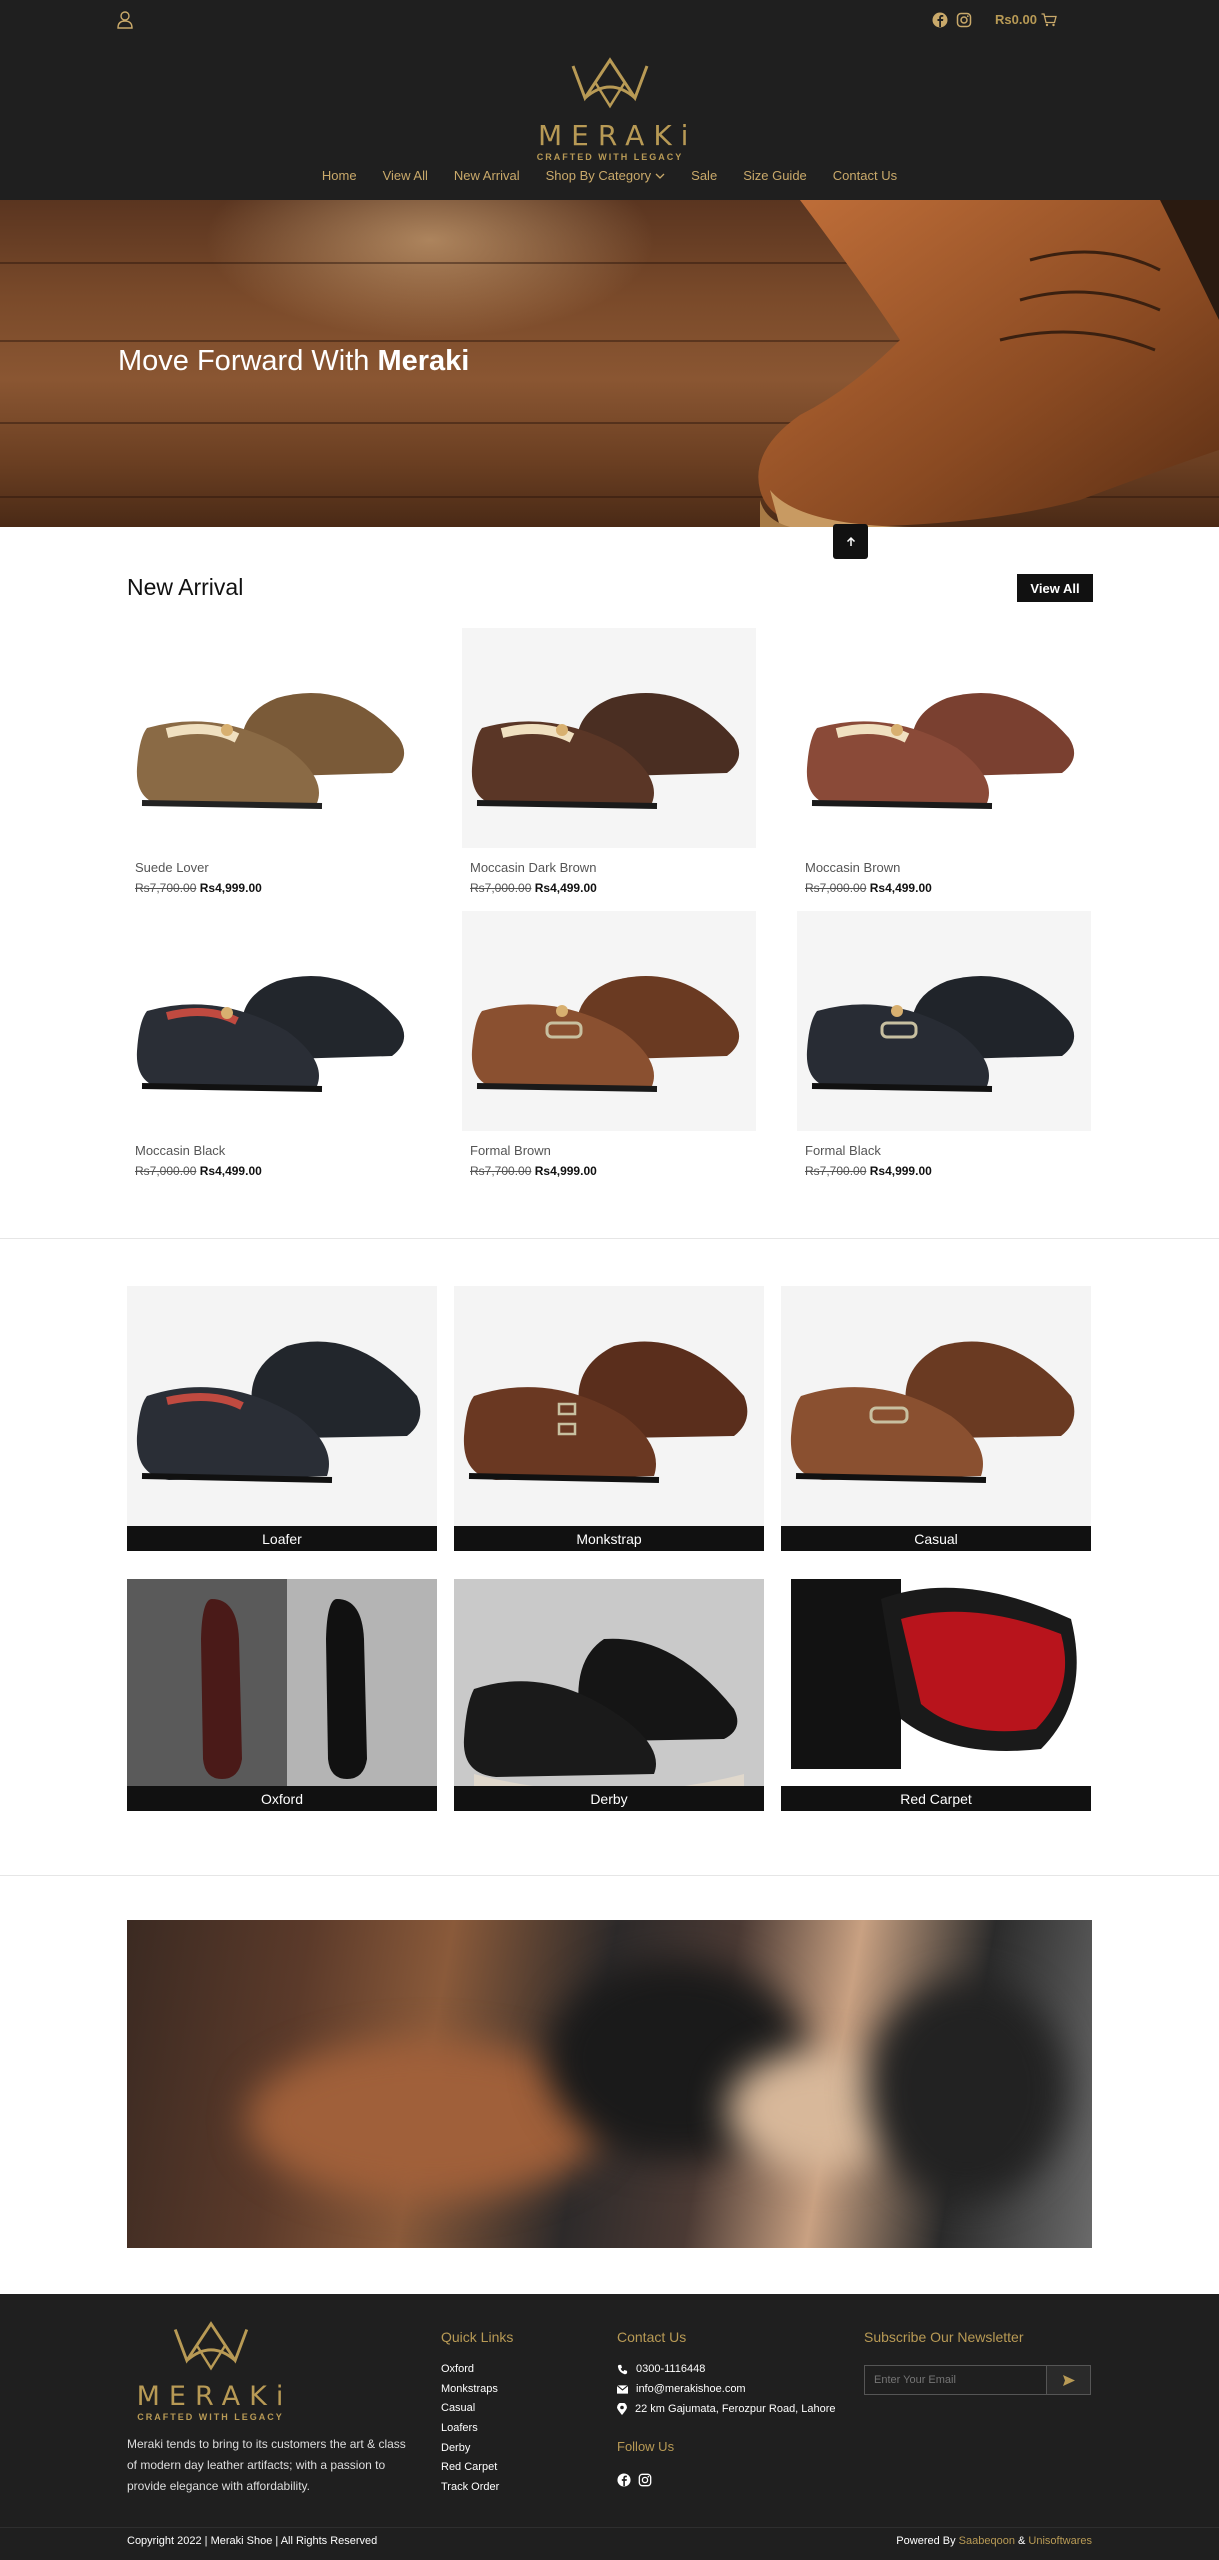  I want to click on scroll-to-top-button, so click(850, 541).